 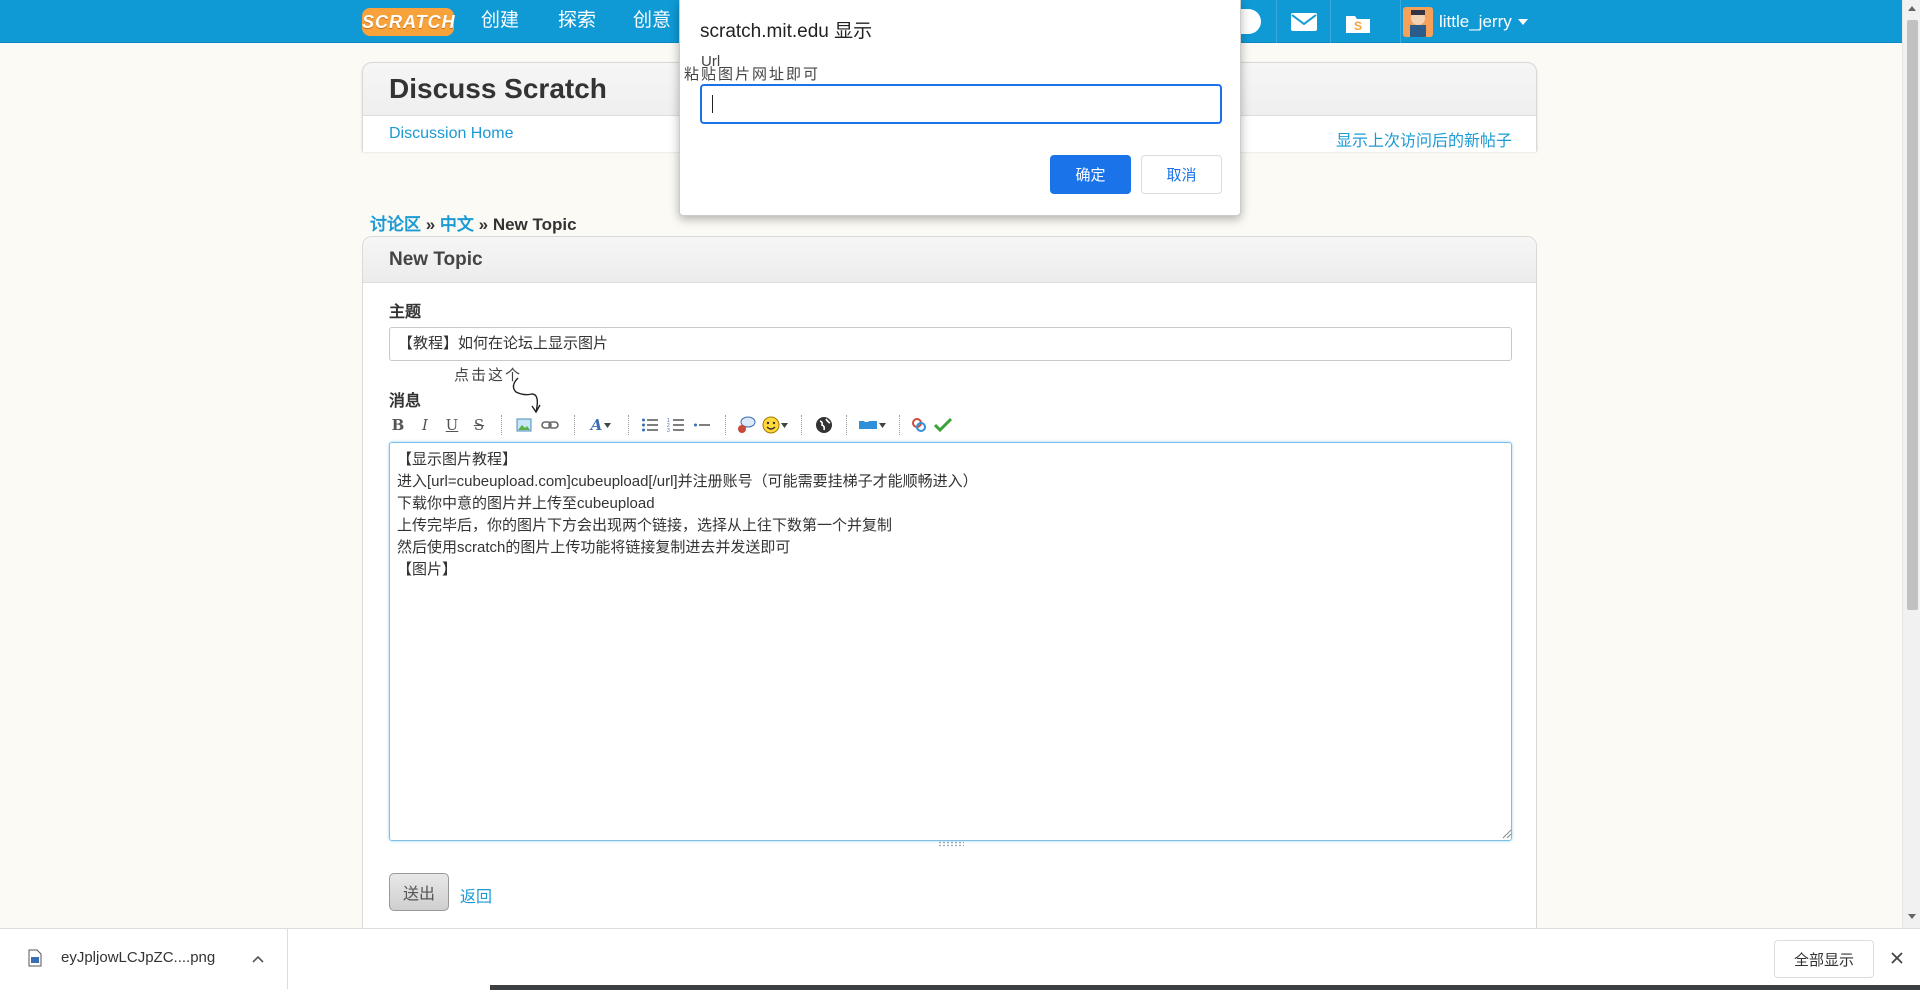 I want to click on show-all-button: 全部显示, so click(x=1824, y=959).